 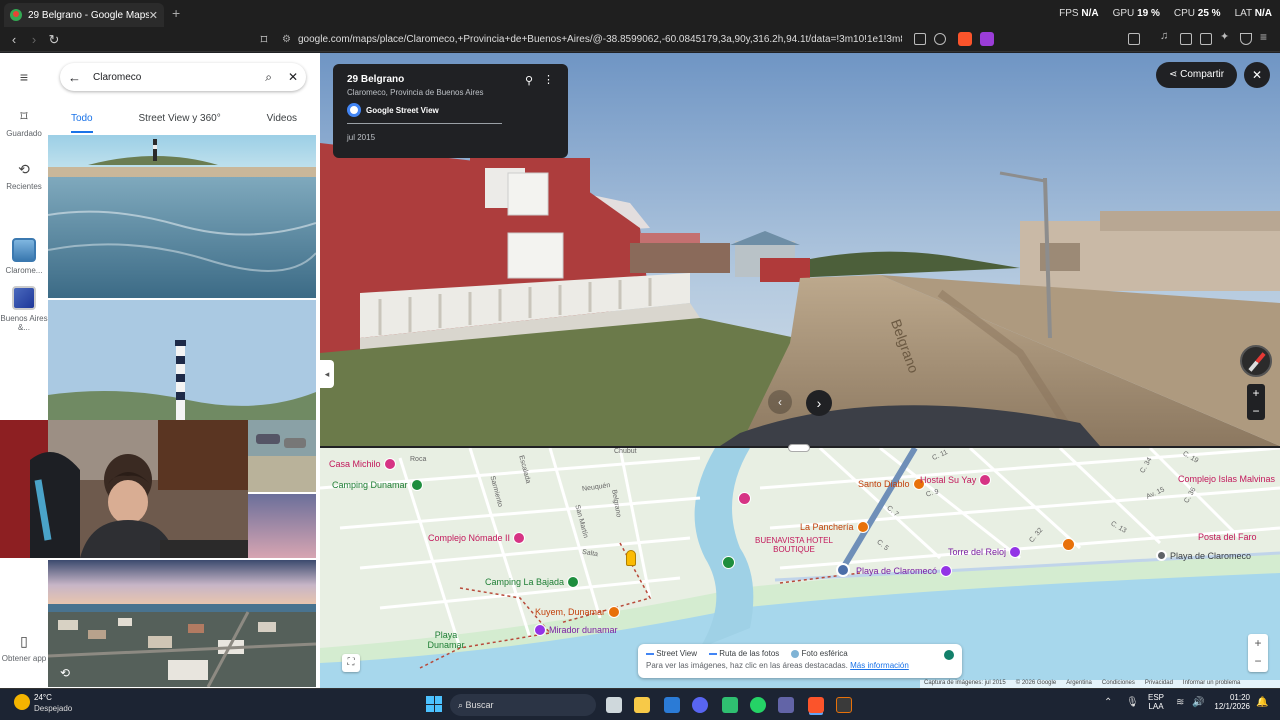 I want to click on zoom-out-icon: −, so click(x=1256, y=411).